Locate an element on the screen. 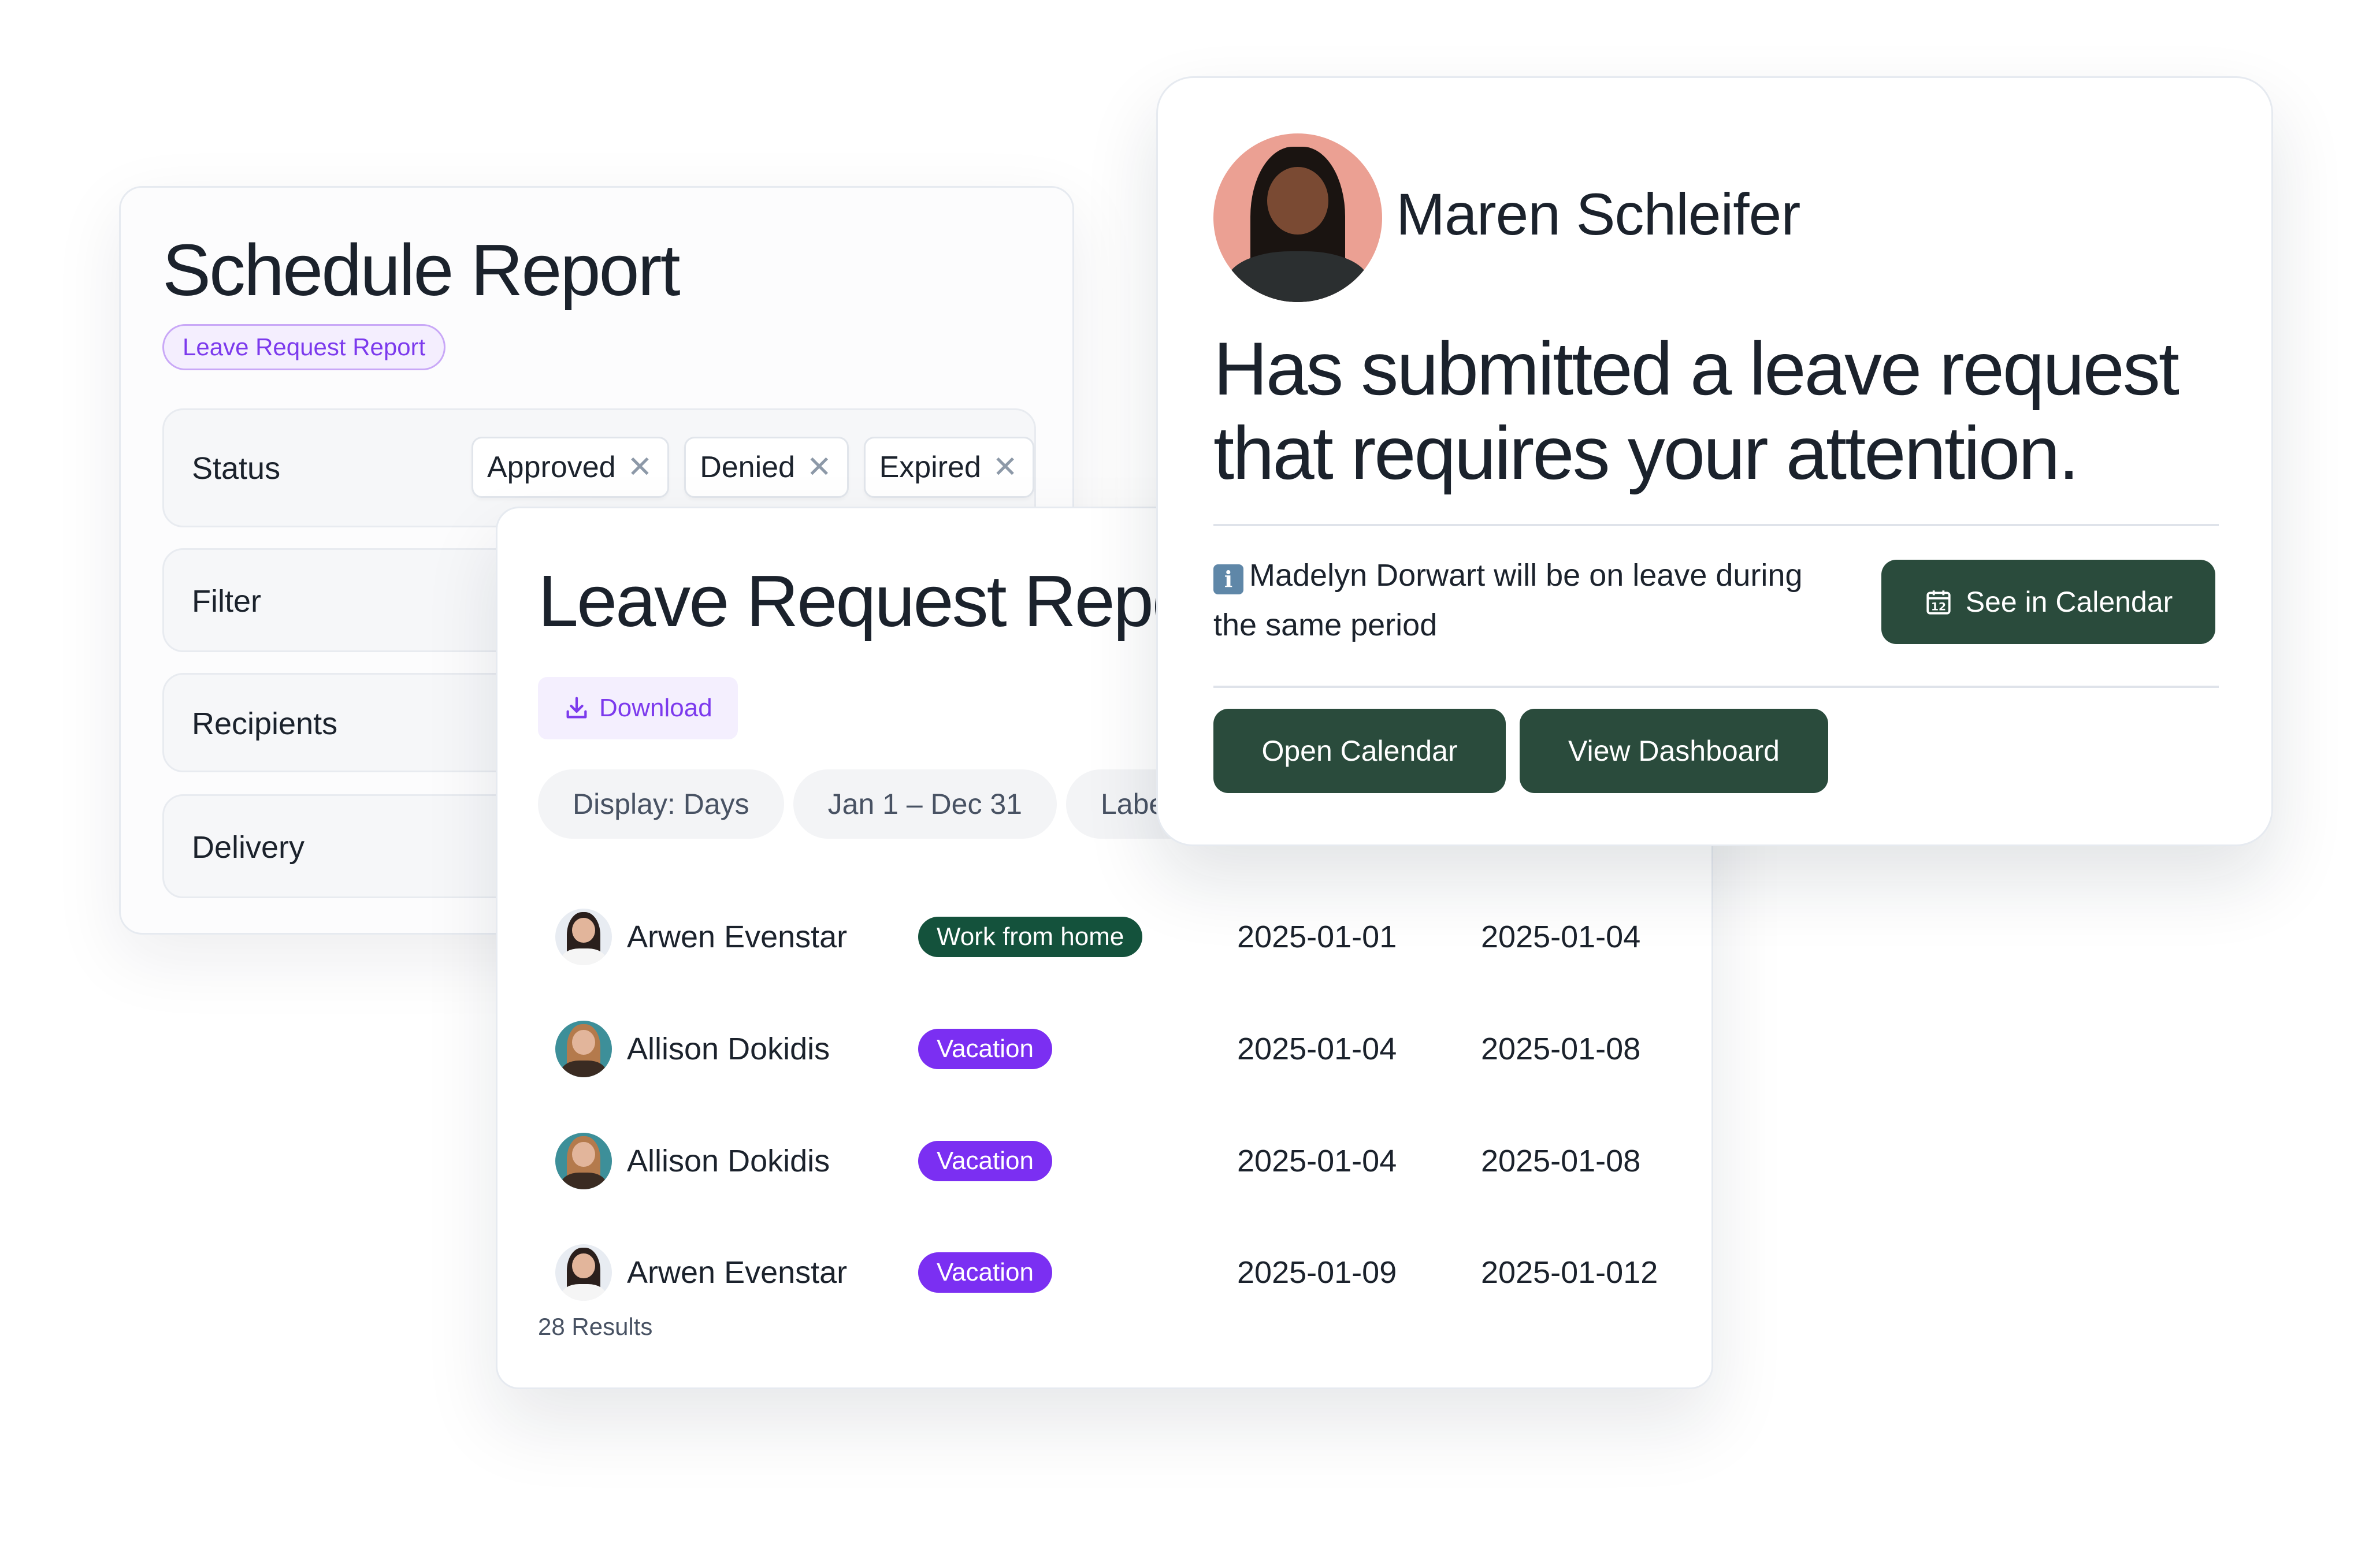 This screenshot has height=1544, width=2380. status-chip-denied: Denied ✕ is located at coordinates (766, 467).